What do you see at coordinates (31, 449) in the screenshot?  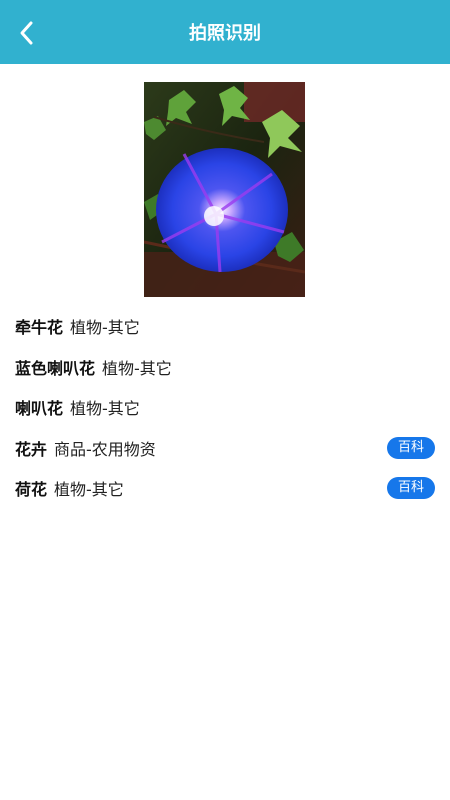 I see `result-name: 花卉` at bounding box center [31, 449].